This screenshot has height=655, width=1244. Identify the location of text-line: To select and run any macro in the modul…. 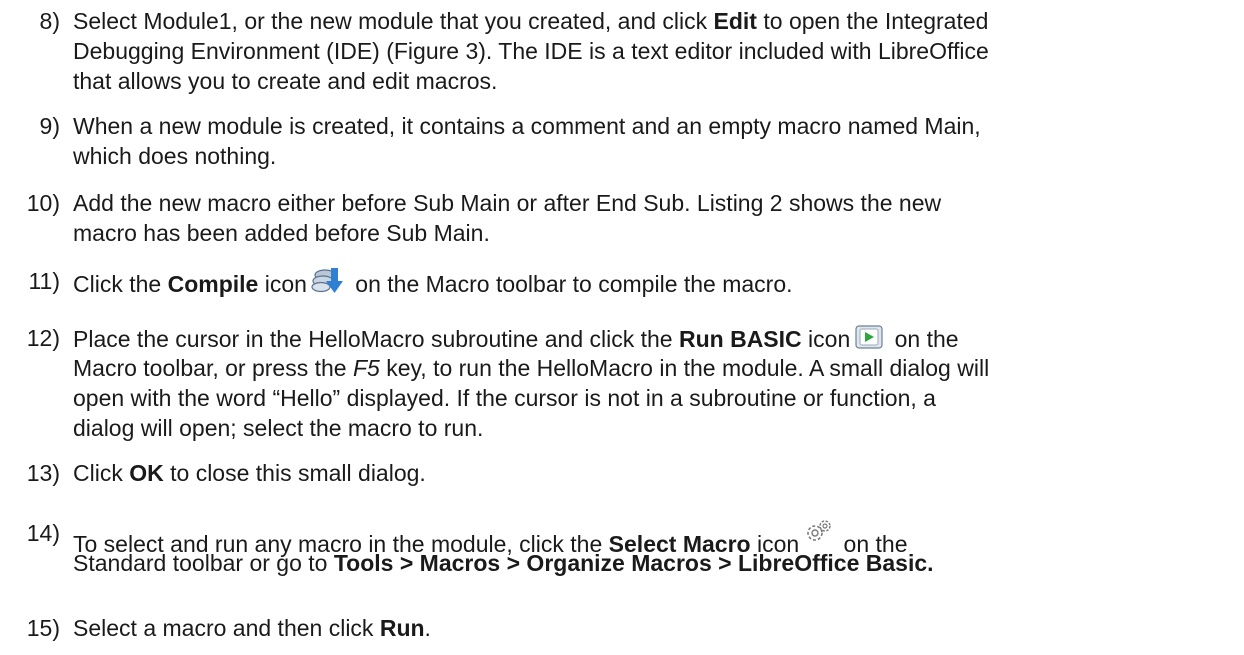
(654, 537).